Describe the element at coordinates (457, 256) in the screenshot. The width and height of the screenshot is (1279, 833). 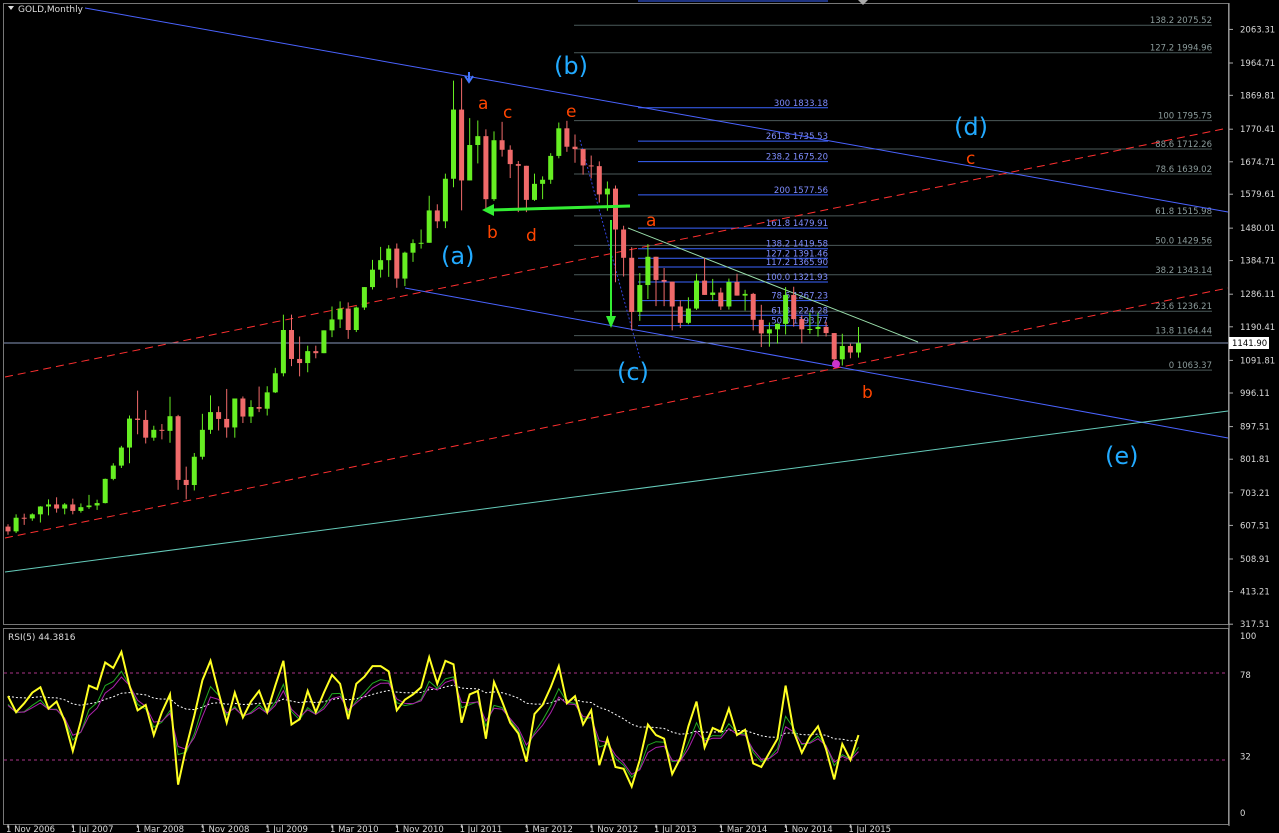
I see `wave-label-a-major: (a)` at that location.